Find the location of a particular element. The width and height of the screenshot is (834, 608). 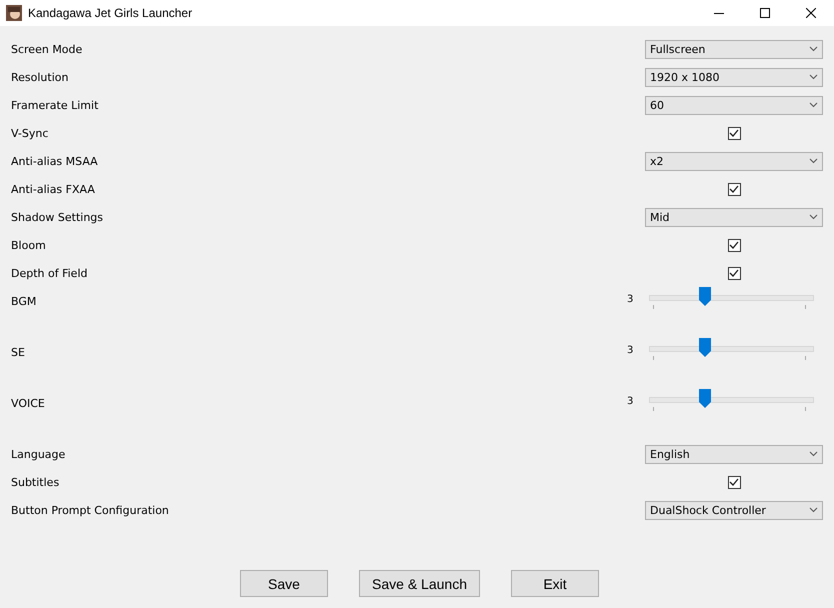

window-title: Kandagawa Jet Girls Launcher is located at coordinates (111, 13).